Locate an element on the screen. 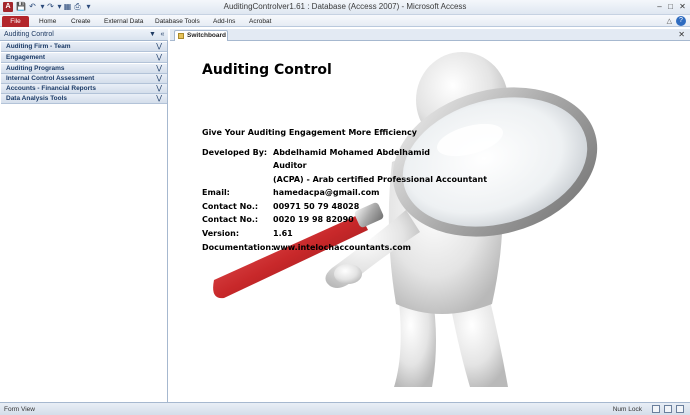 This screenshot has width=690, height=415. contact-label-1: Contact No.: is located at coordinates (230, 206).